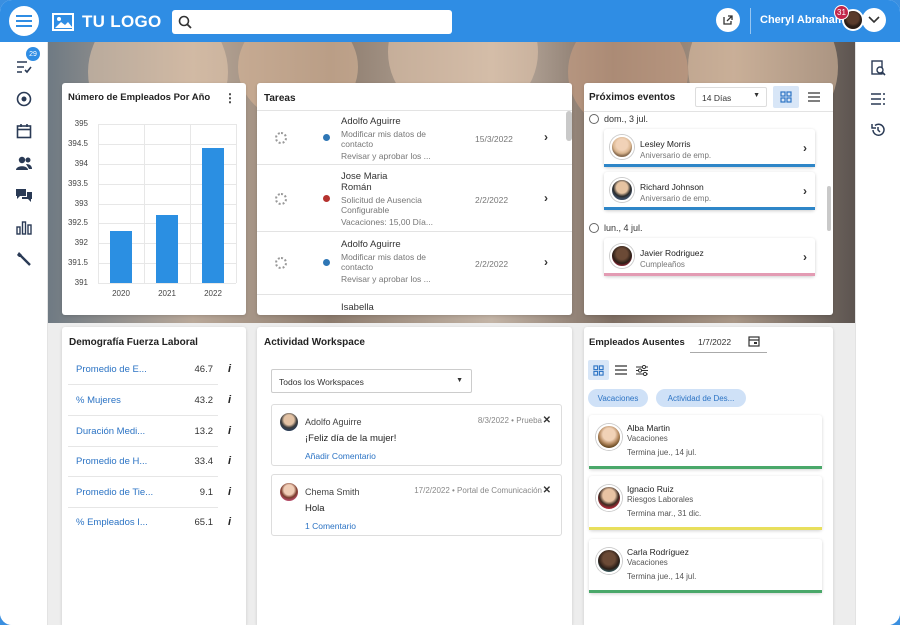 The width and height of the screenshot is (900, 625). I want to click on card-title: Número de Empleados Por Año, so click(139, 97).